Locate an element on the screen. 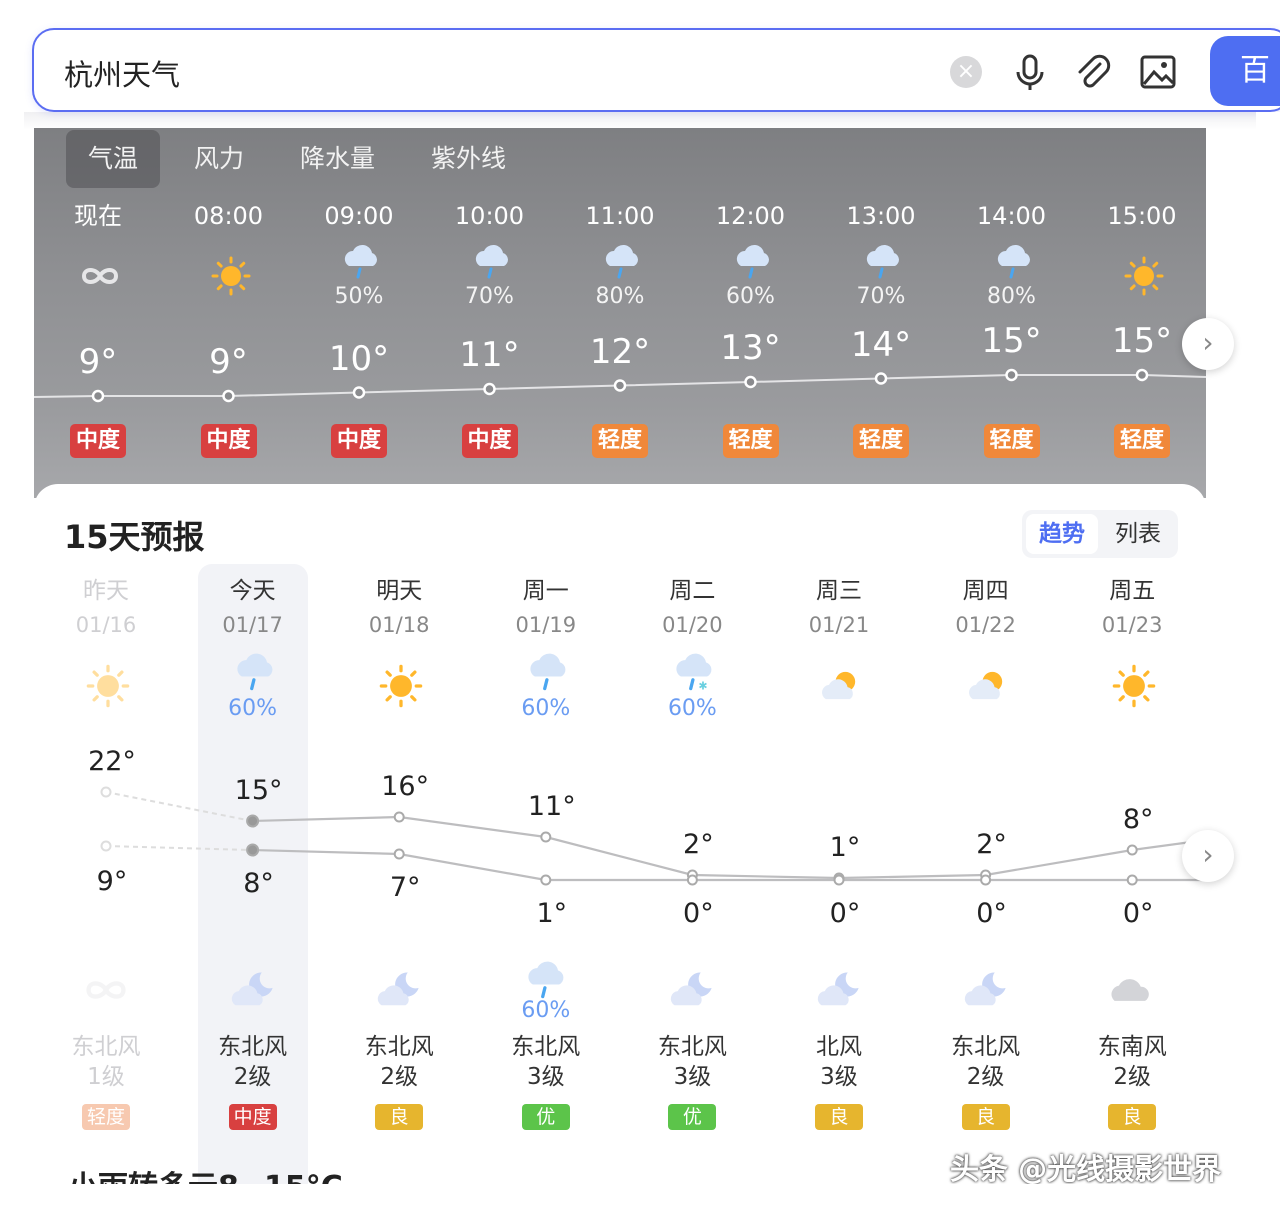  daily-temp-curve is located at coordinates (653, 836).